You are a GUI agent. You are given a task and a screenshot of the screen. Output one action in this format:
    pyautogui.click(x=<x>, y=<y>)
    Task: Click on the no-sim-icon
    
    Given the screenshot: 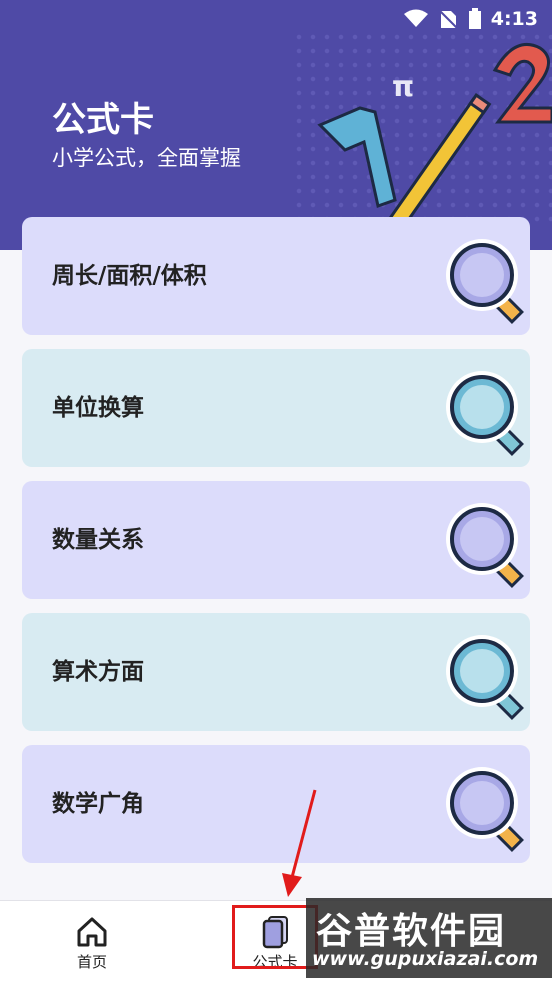 What is the action you would take?
    pyautogui.click(x=448, y=19)
    